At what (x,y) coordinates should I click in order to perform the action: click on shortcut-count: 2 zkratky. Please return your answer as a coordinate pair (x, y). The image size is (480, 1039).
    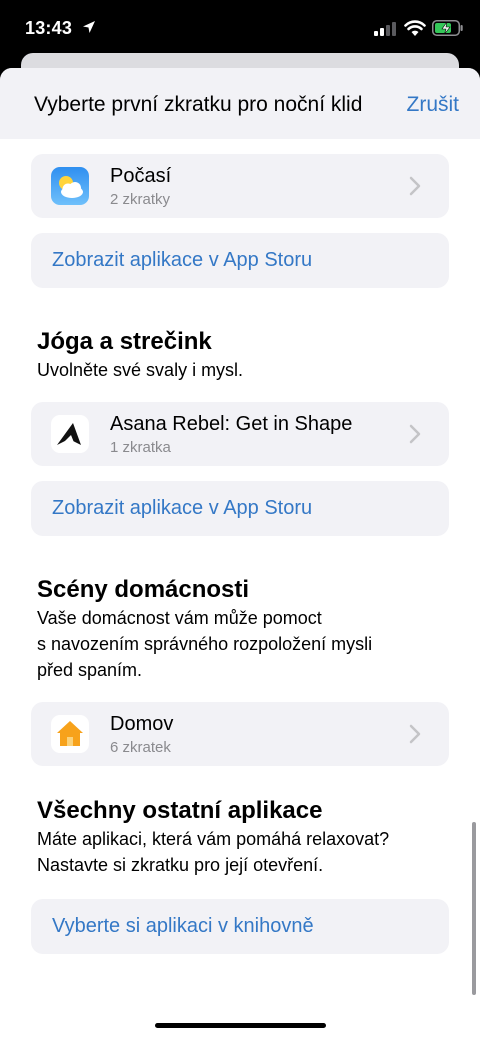
    Looking at the image, I should click on (140, 199).